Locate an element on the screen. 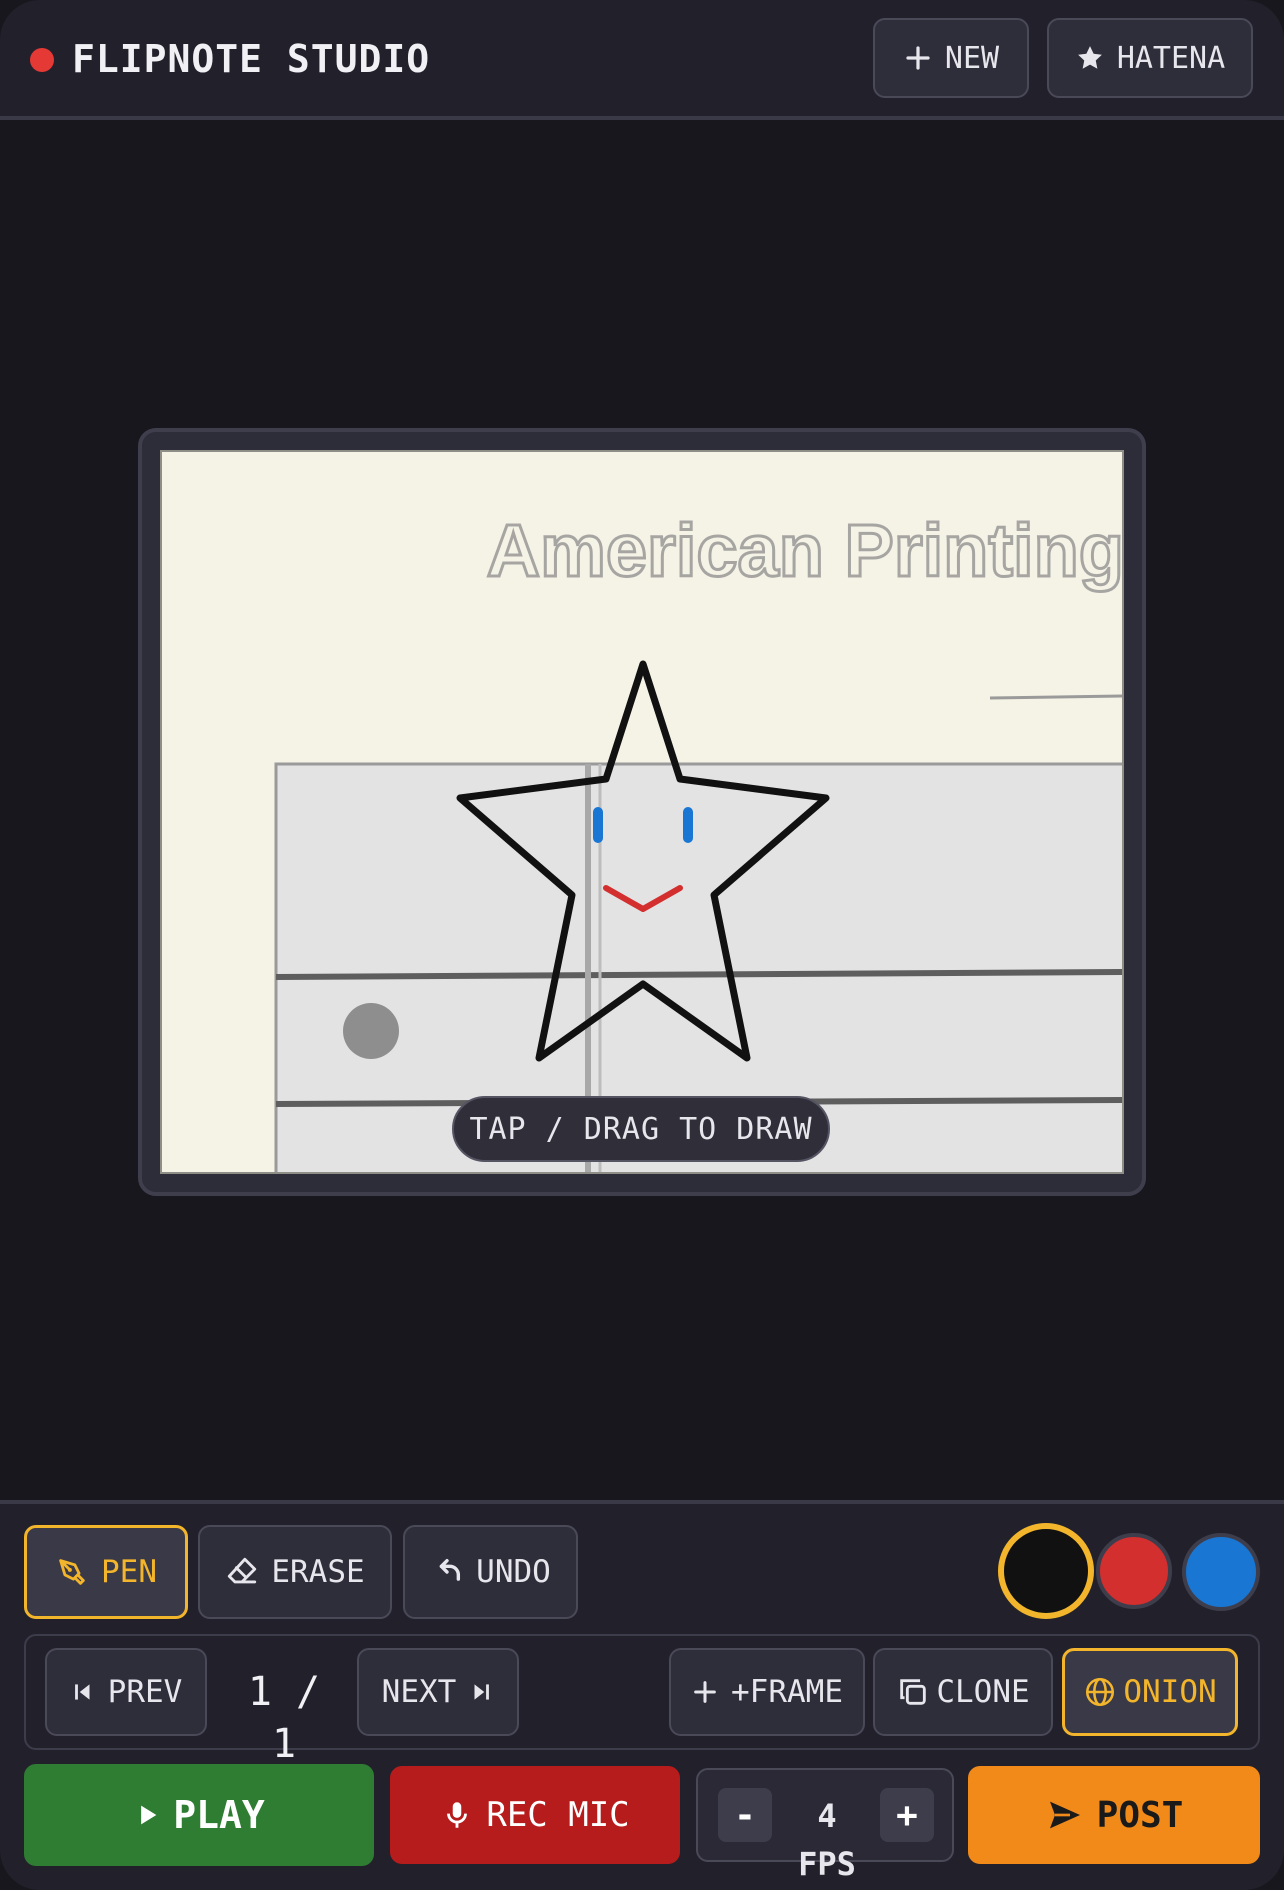 The image size is (1284, 1890). clone-frame-button: CLONE is located at coordinates (963, 1692).